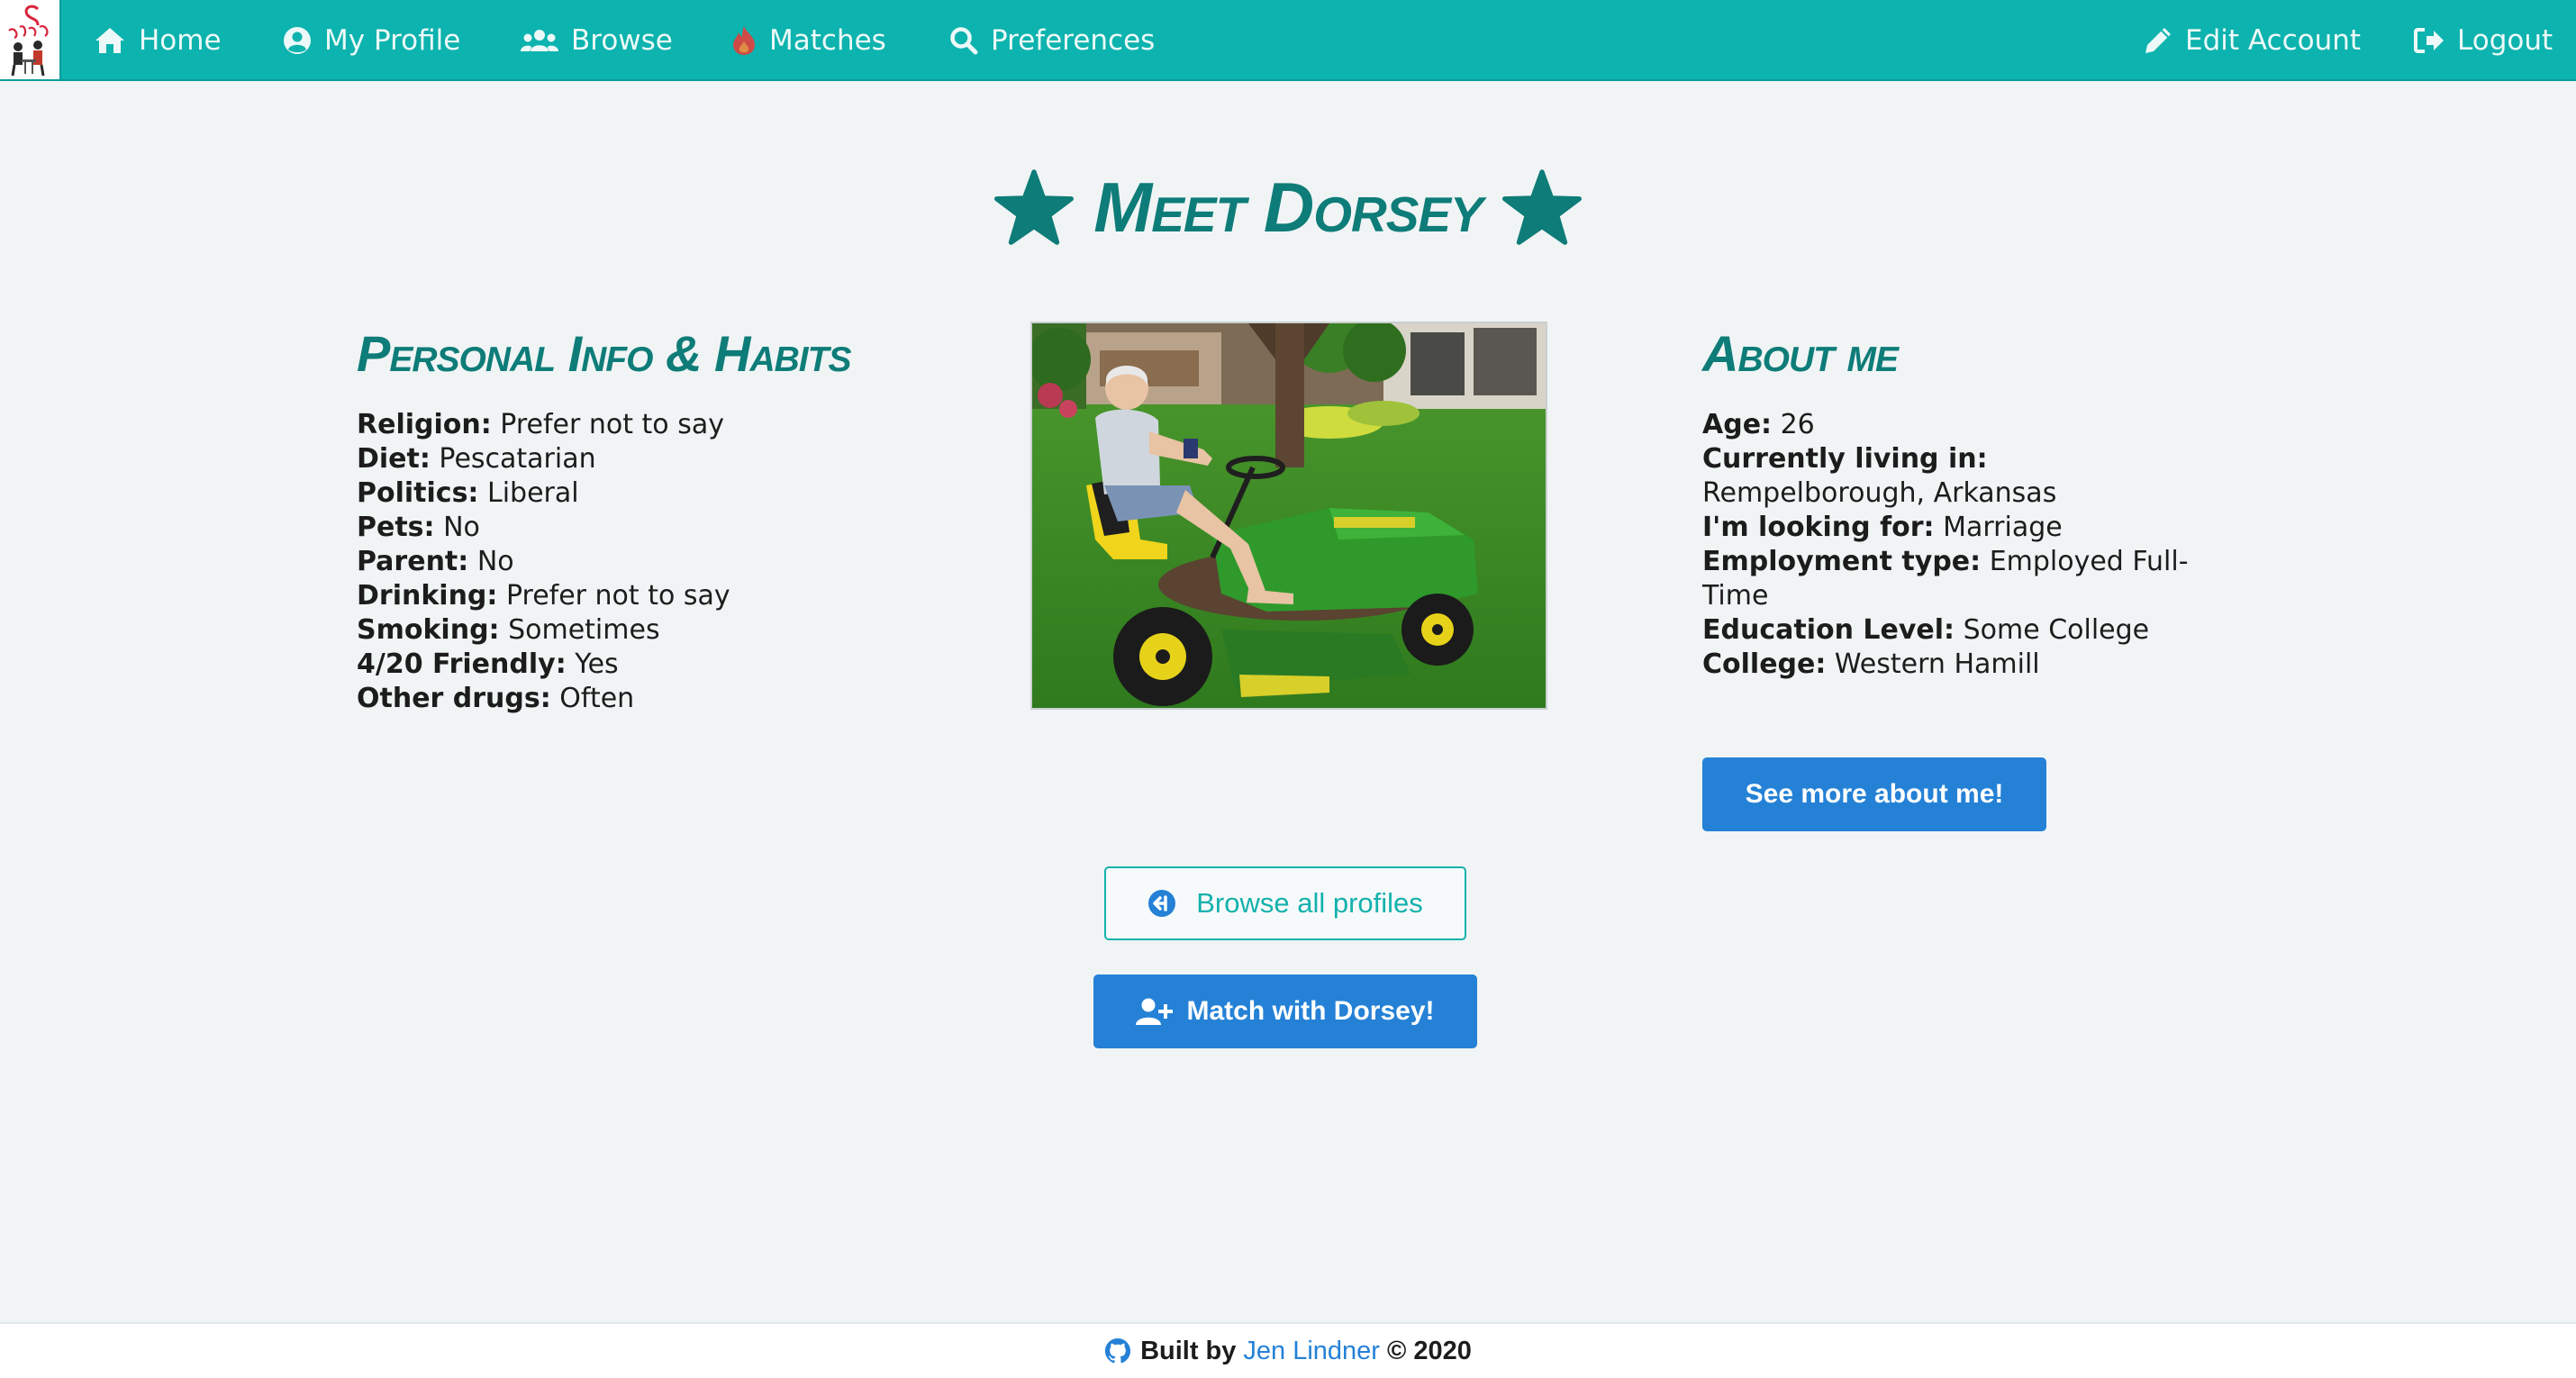  I want to click on about-row-college: College: Western Hamill, so click(1954, 665).